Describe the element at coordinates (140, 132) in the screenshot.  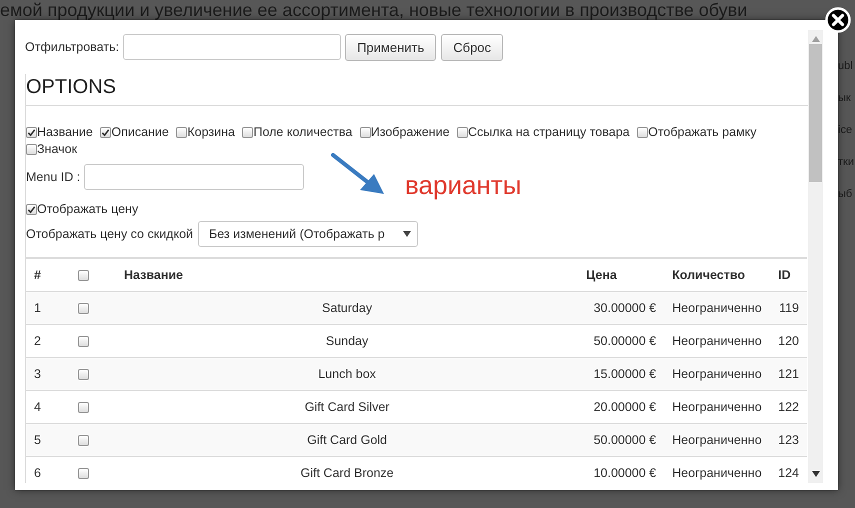
I see `checkbox-label: Описание` at that location.